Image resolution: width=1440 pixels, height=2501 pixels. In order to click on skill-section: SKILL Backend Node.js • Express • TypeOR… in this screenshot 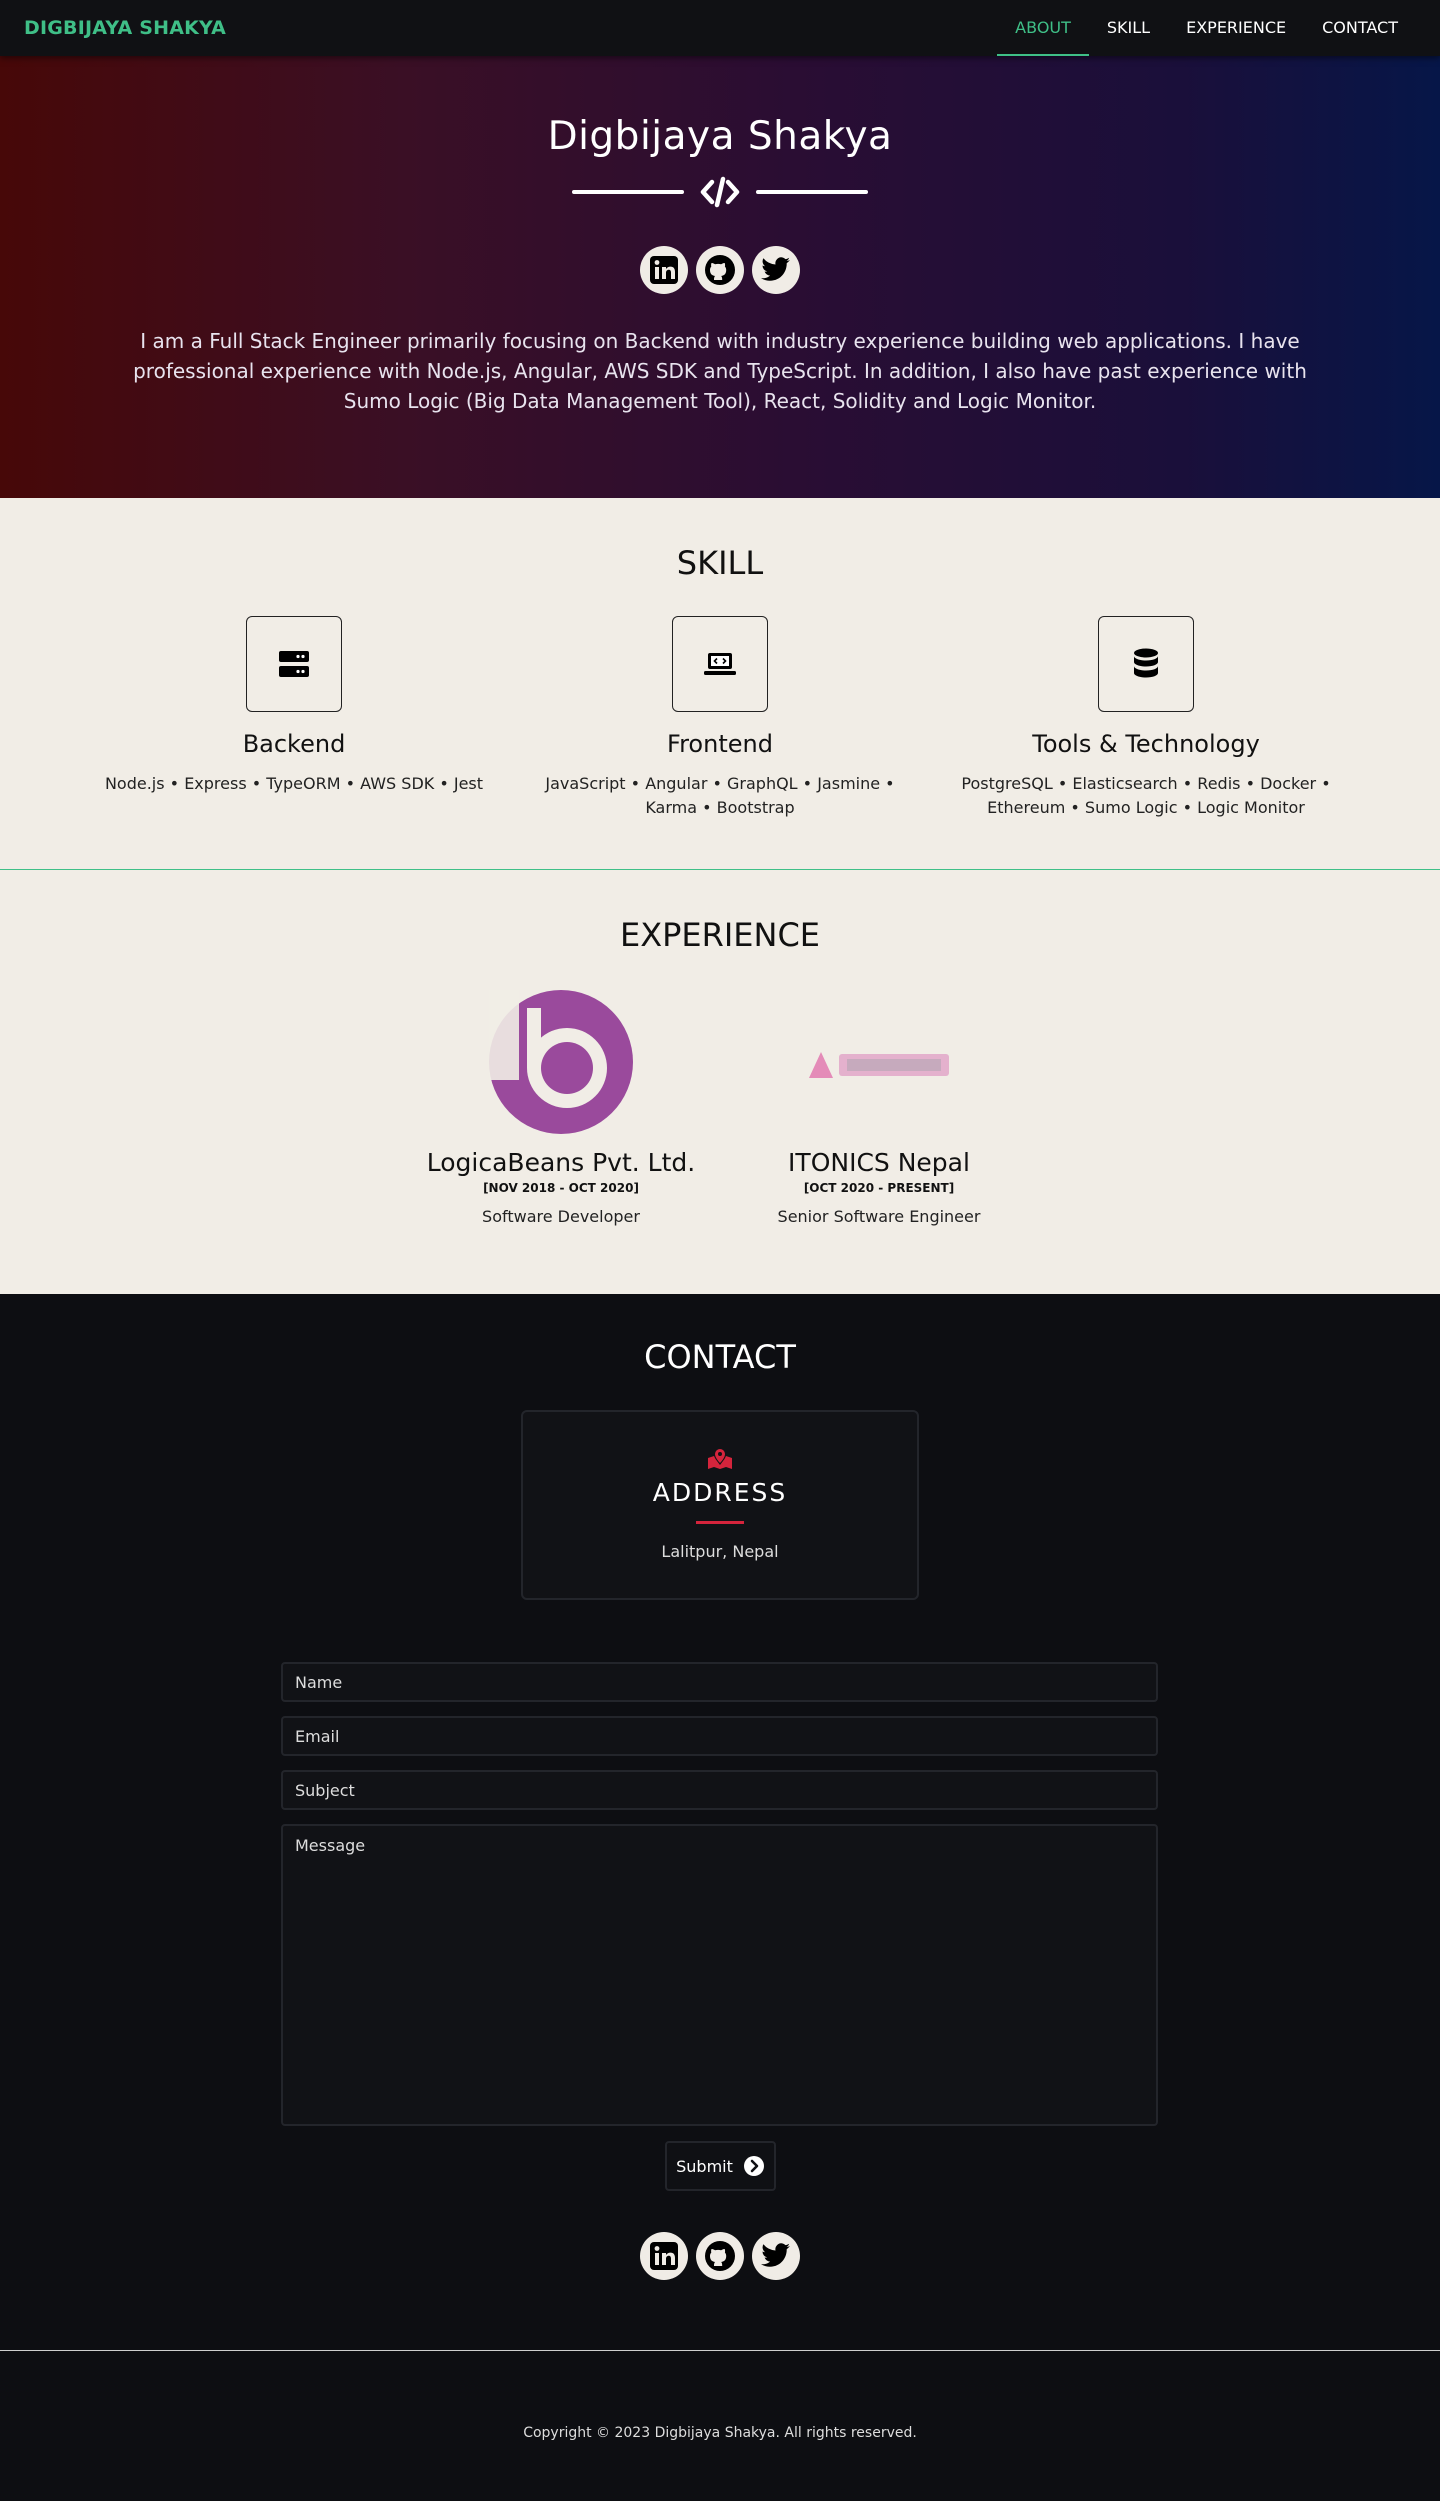, I will do `click(720, 684)`.